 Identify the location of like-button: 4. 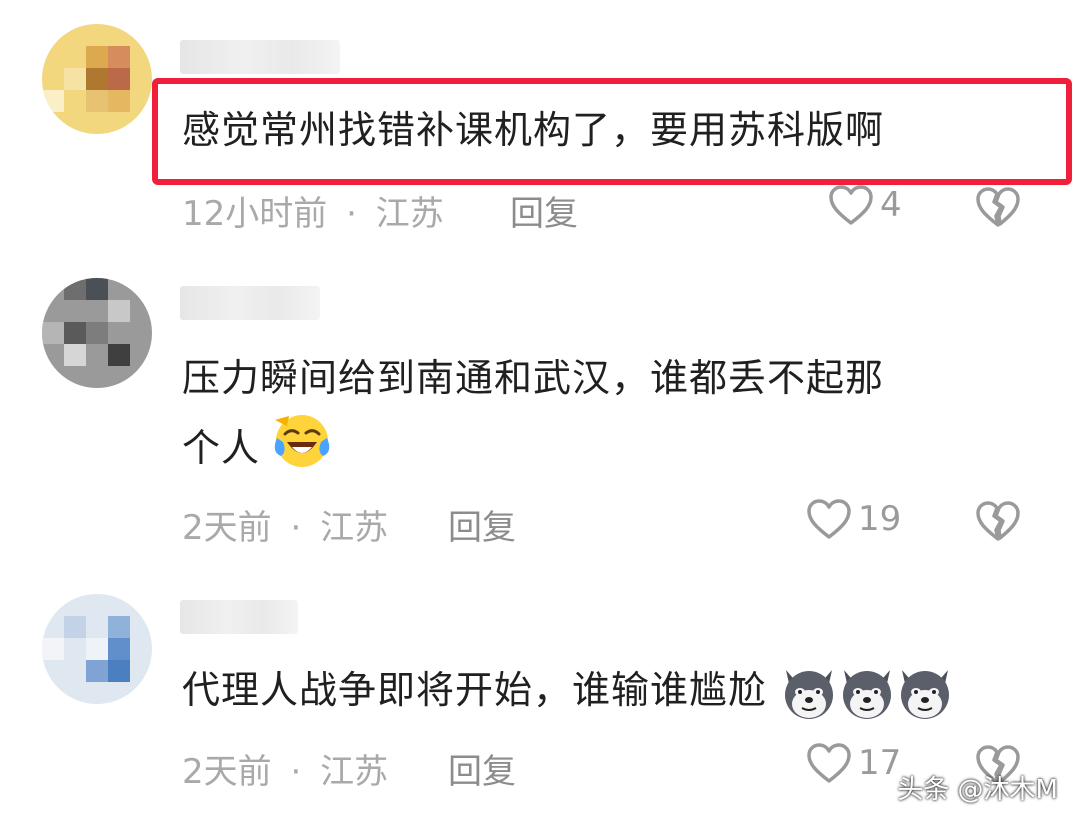
(865, 205).